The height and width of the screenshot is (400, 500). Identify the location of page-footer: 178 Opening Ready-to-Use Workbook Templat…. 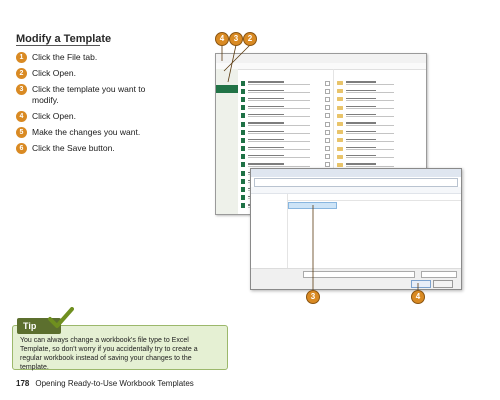
(105, 383).